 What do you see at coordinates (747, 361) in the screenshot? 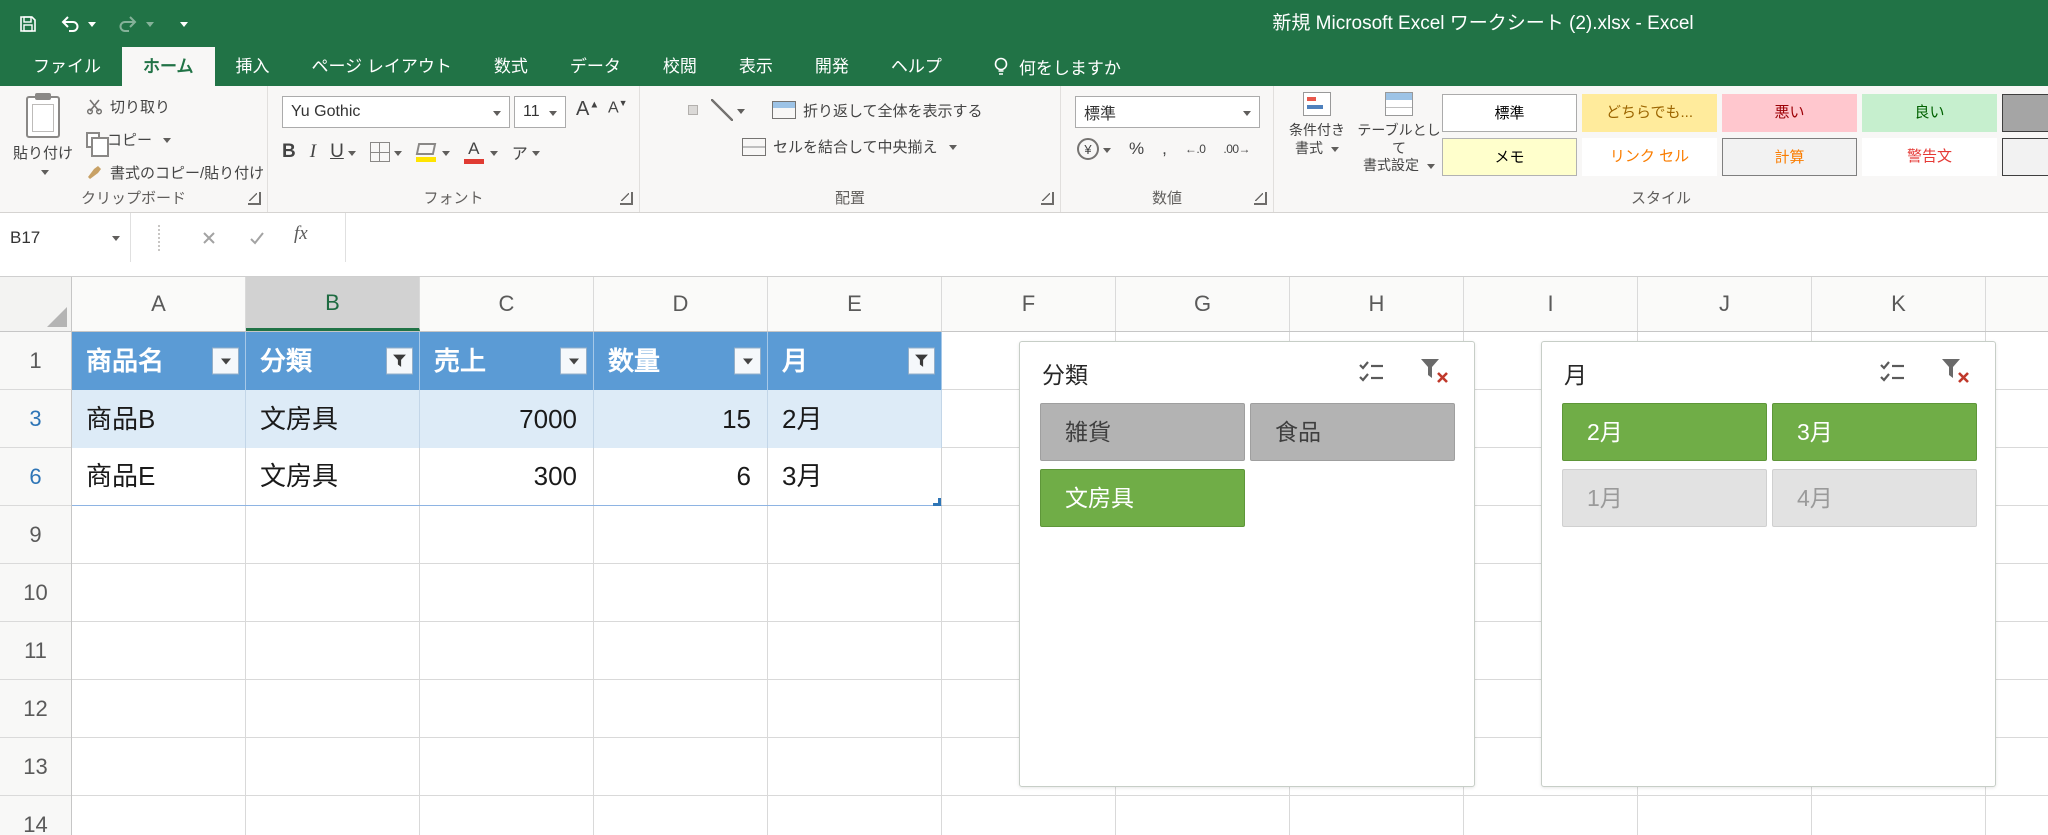
I see `filter-button-quantity` at bounding box center [747, 361].